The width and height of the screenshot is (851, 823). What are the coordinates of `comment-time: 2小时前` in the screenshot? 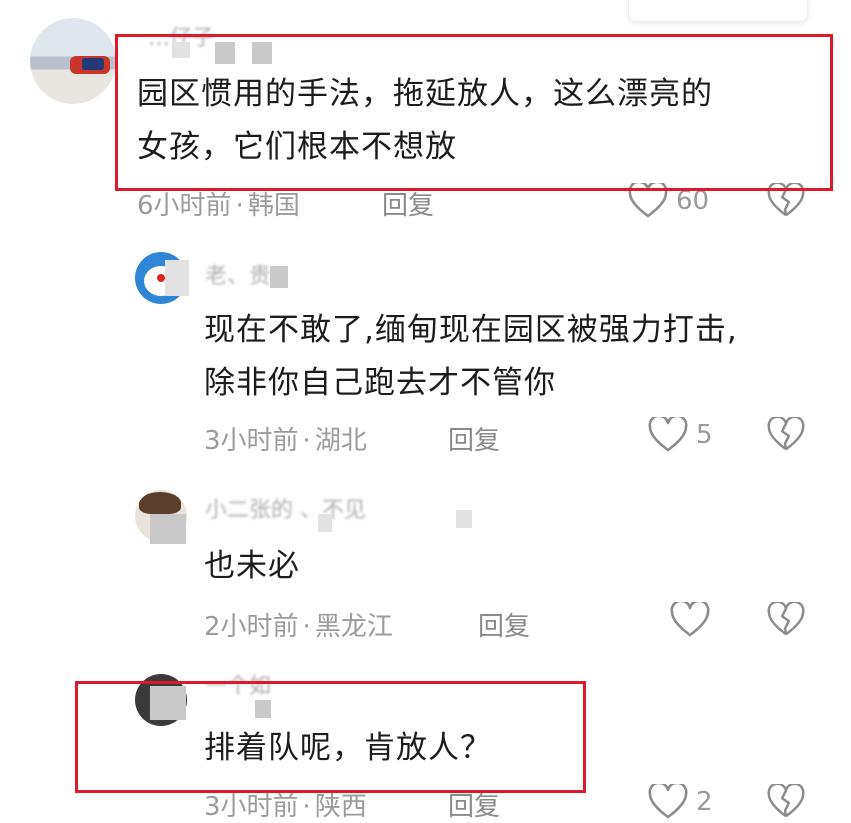 It's located at (251, 627).